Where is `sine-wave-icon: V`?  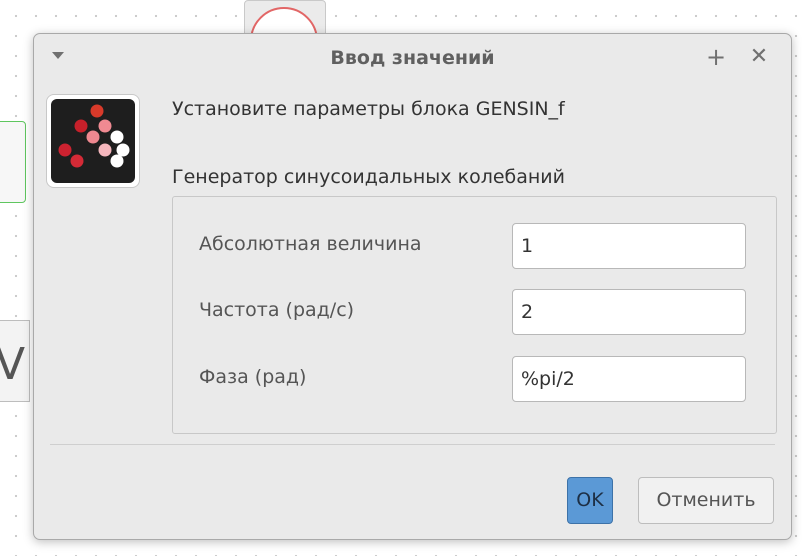
sine-wave-icon: V is located at coordinates (13, 364).